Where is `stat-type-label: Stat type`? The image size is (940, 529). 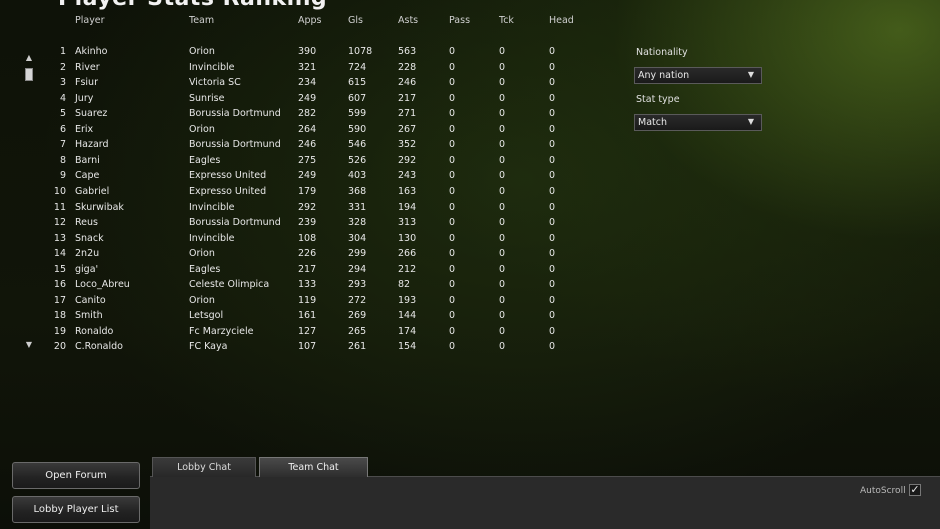
stat-type-label: Stat type is located at coordinates (658, 99).